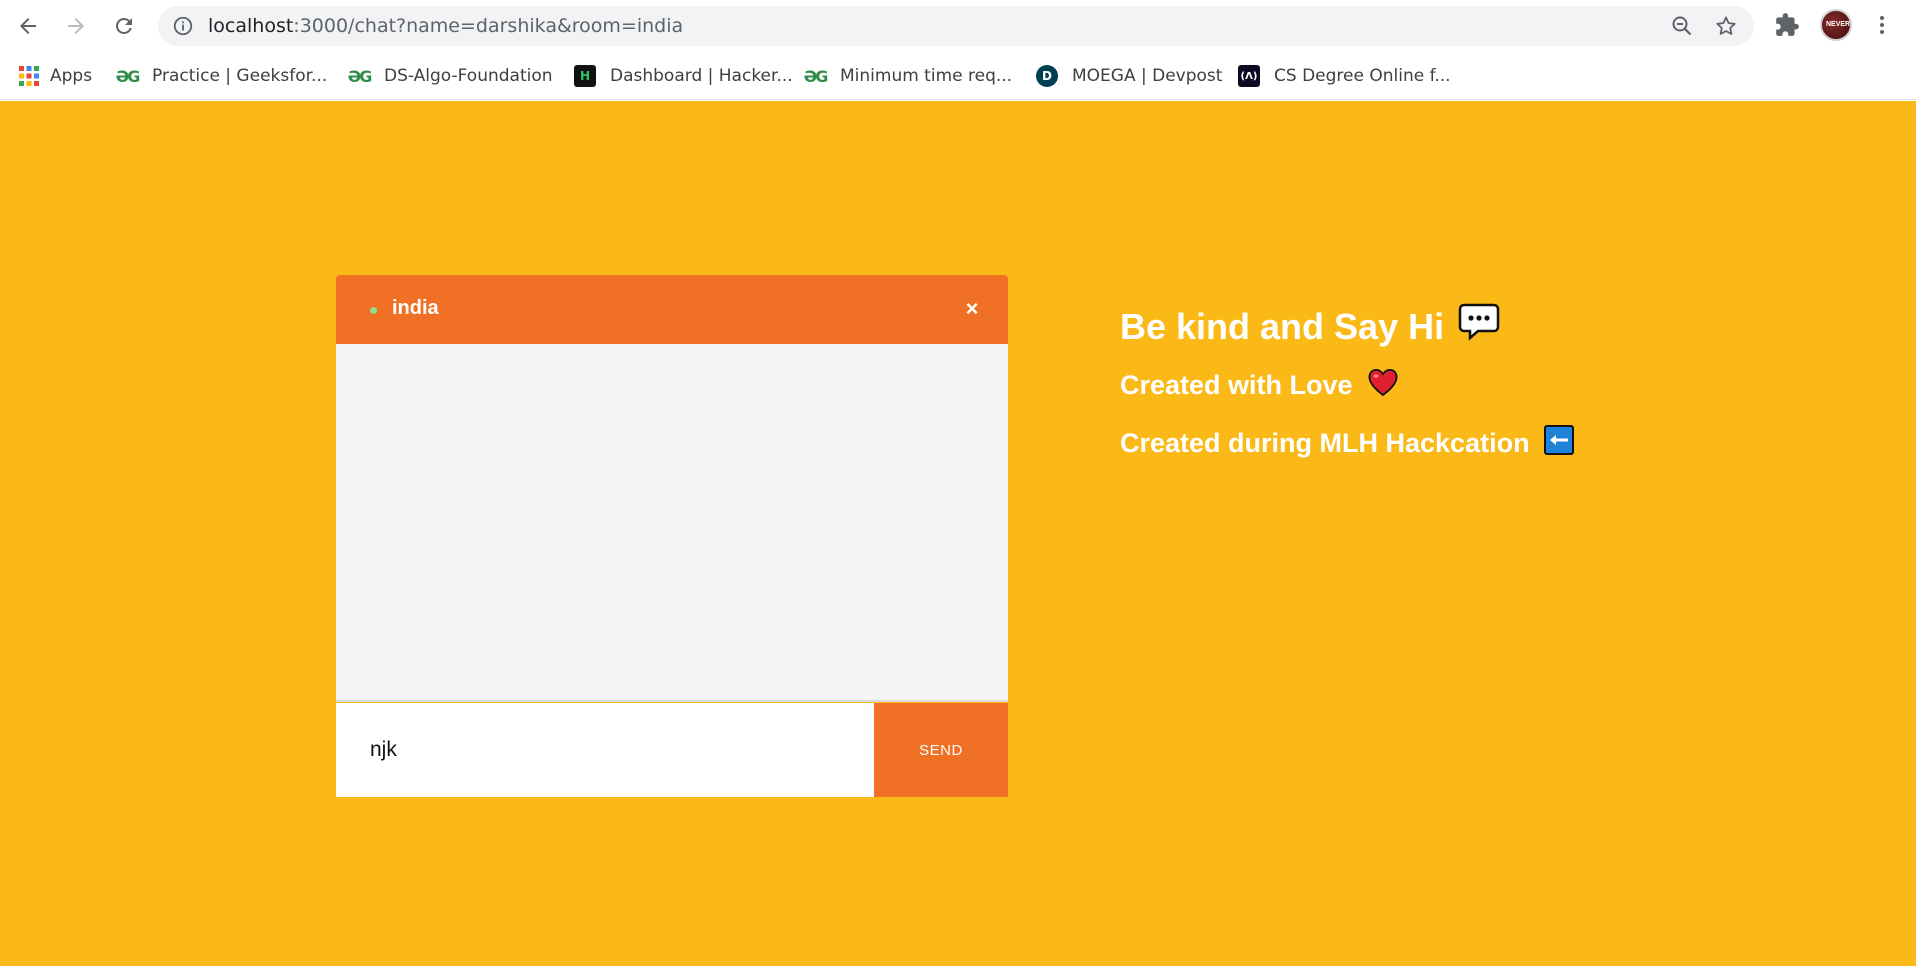  I want to click on messages-area, so click(672, 523).